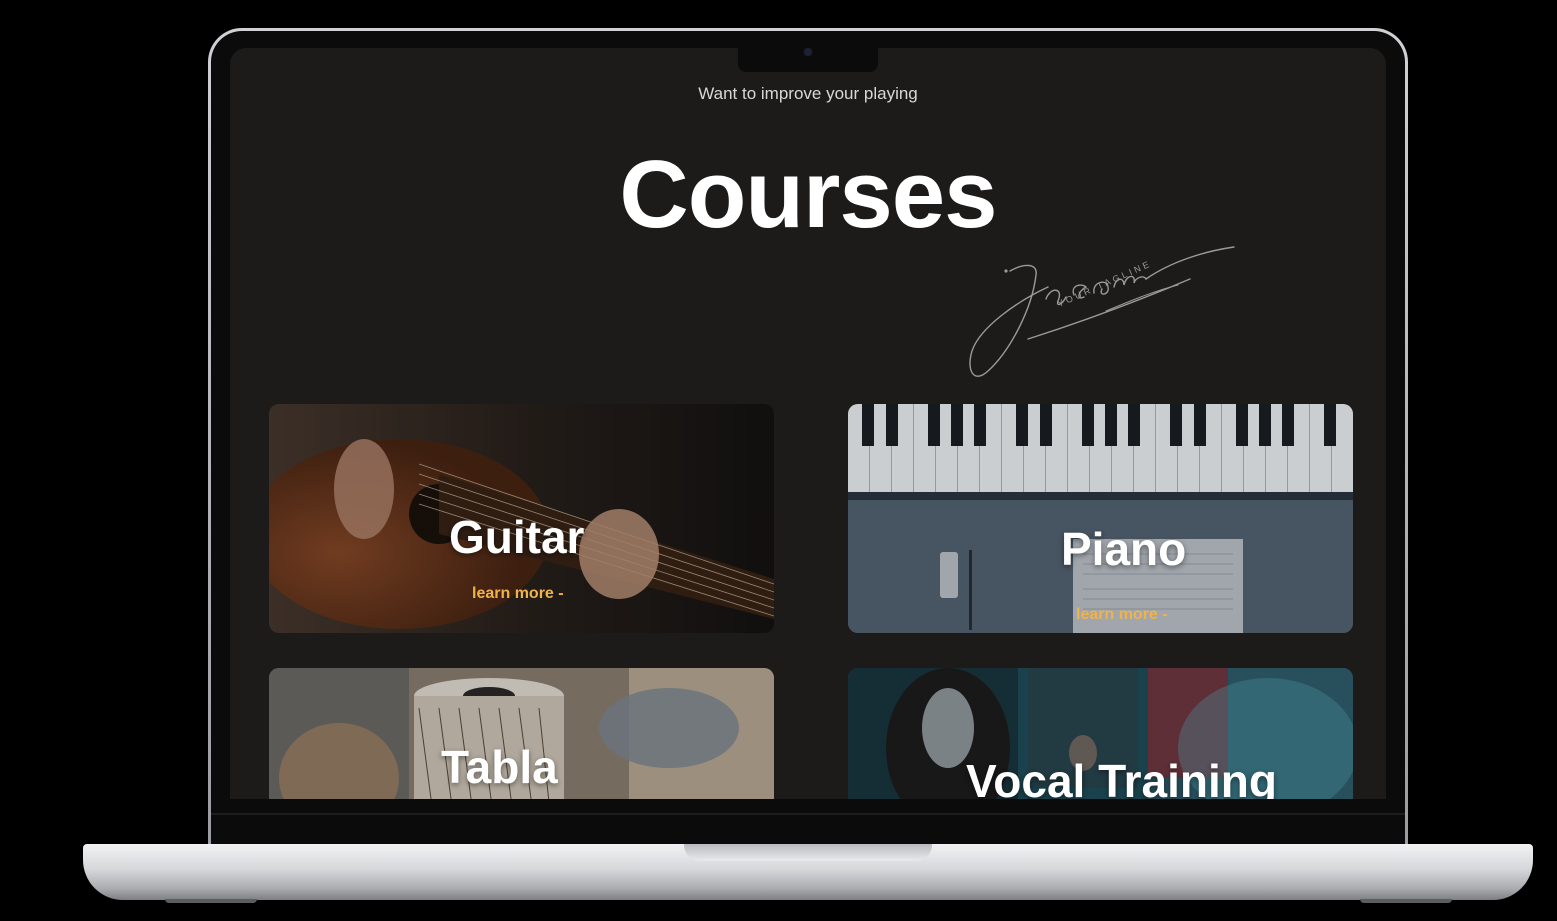 The height and width of the screenshot is (921, 1557). I want to click on bezel-seam, so click(808, 814).